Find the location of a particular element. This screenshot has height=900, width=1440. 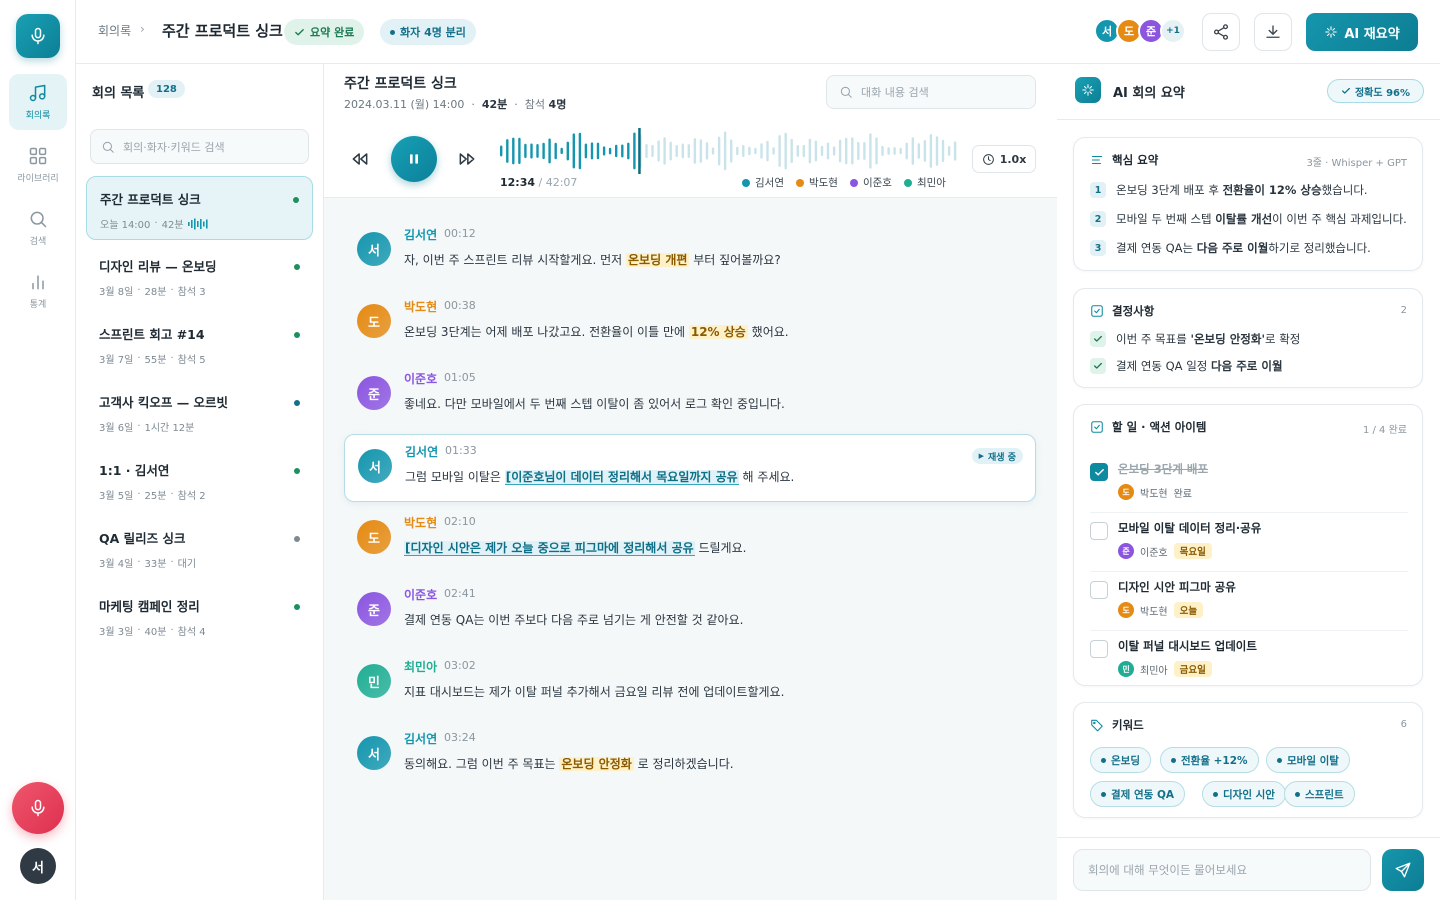

meeting-item-title: 스프린트 회고 #14 is located at coordinates (152, 334).